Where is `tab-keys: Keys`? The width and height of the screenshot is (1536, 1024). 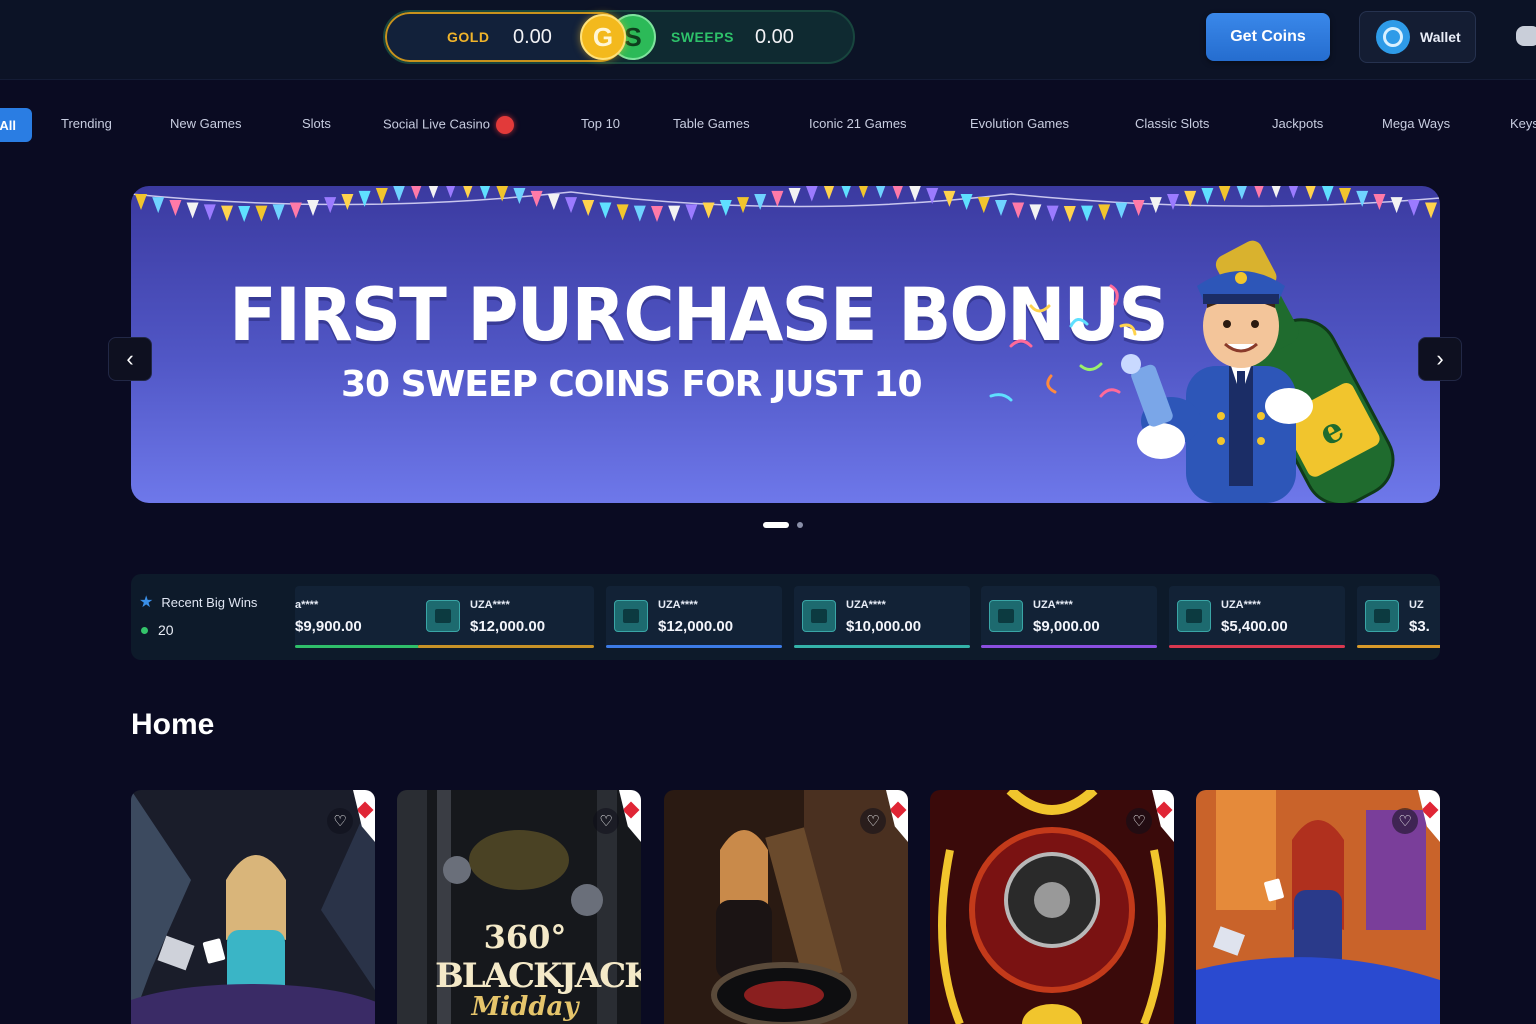 tab-keys: Keys is located at coordinates (1523, 123).